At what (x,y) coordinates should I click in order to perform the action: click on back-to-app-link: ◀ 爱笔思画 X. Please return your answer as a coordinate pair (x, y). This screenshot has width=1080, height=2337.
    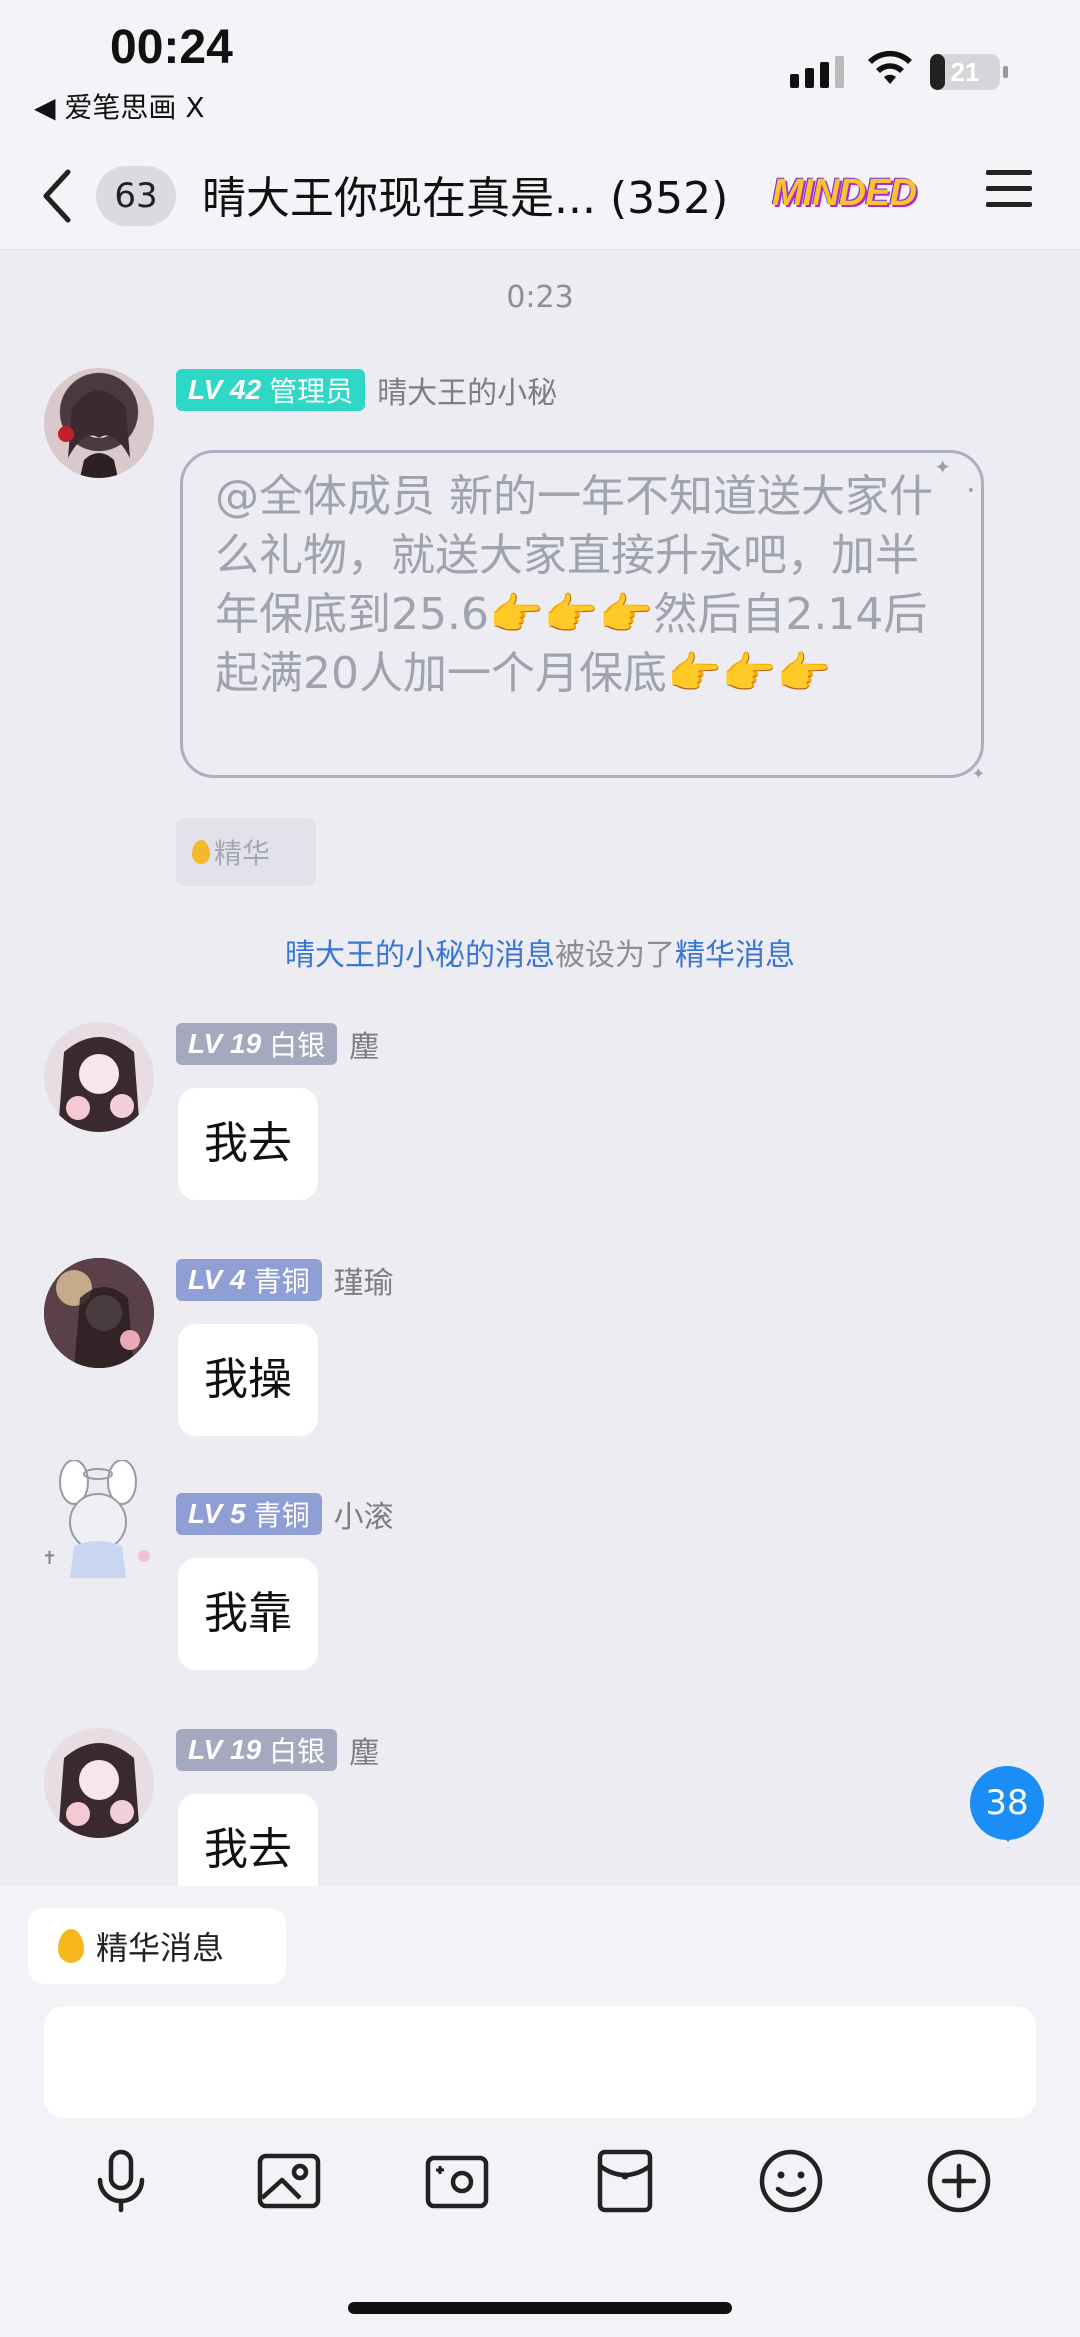
    Looking at the image, I should click on (119, 106).